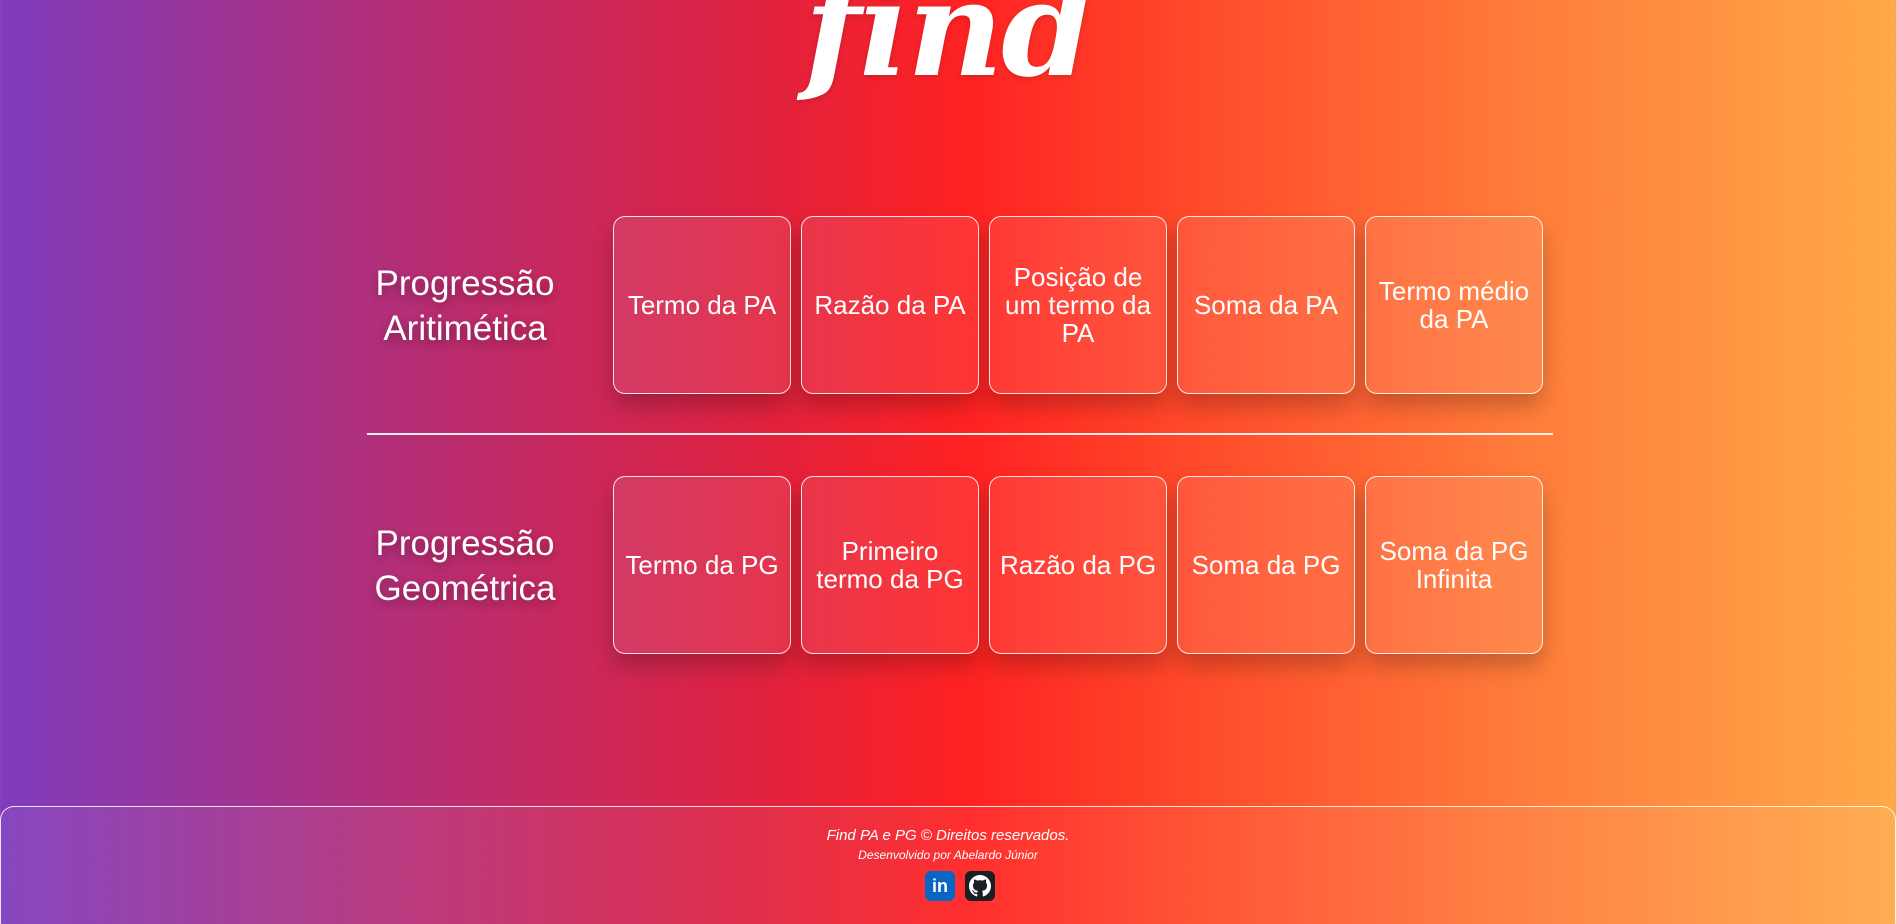 The width and height of the screenshot is (1896, 924). What do you see at coordinates (1454, 305) in the screenshot?
I see `card-termo-medio-pa: Termo médio da PA` at bounding box center [1454, 305].